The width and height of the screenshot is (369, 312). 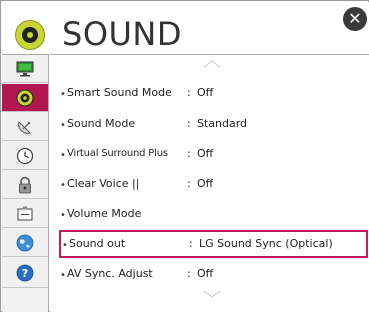 I want to click on menu-item-label: AV Sync. Adjust, so click(x=110, y=273).